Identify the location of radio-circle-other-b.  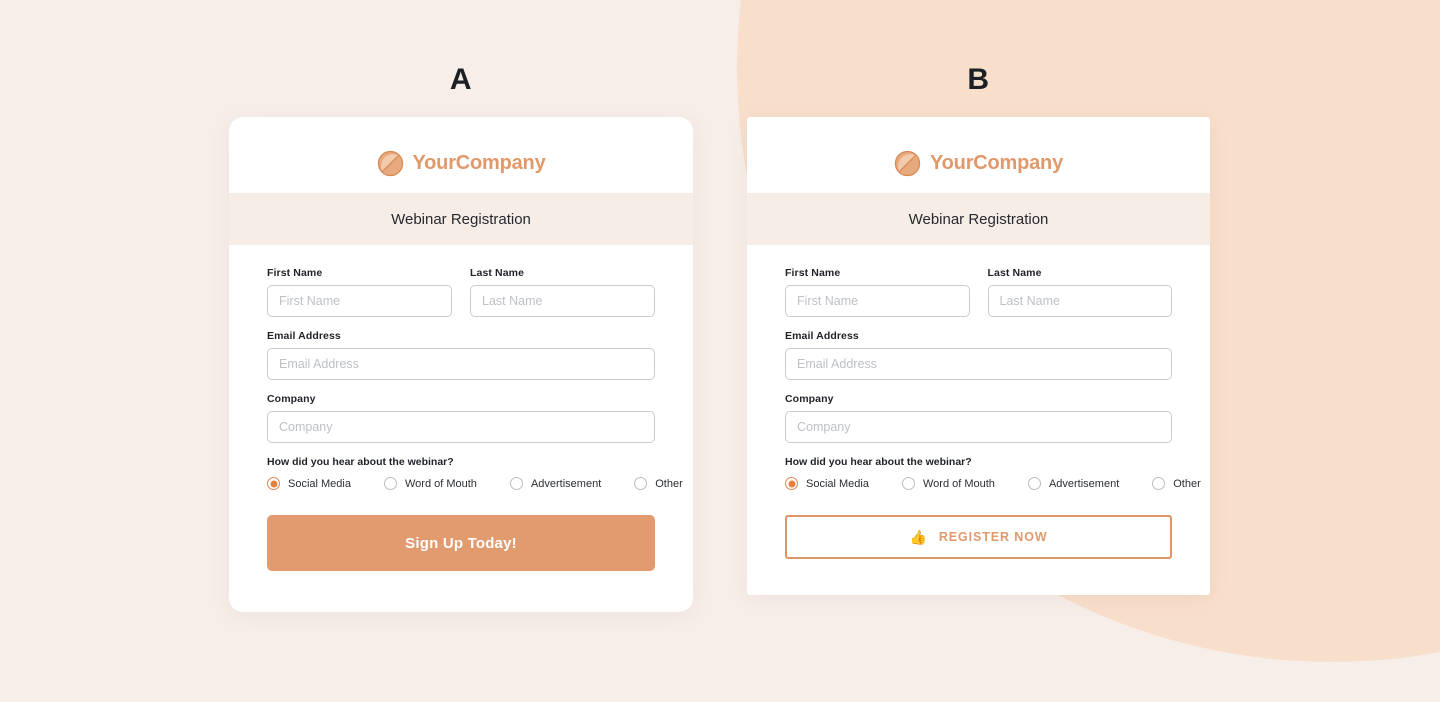
(1159, 483).